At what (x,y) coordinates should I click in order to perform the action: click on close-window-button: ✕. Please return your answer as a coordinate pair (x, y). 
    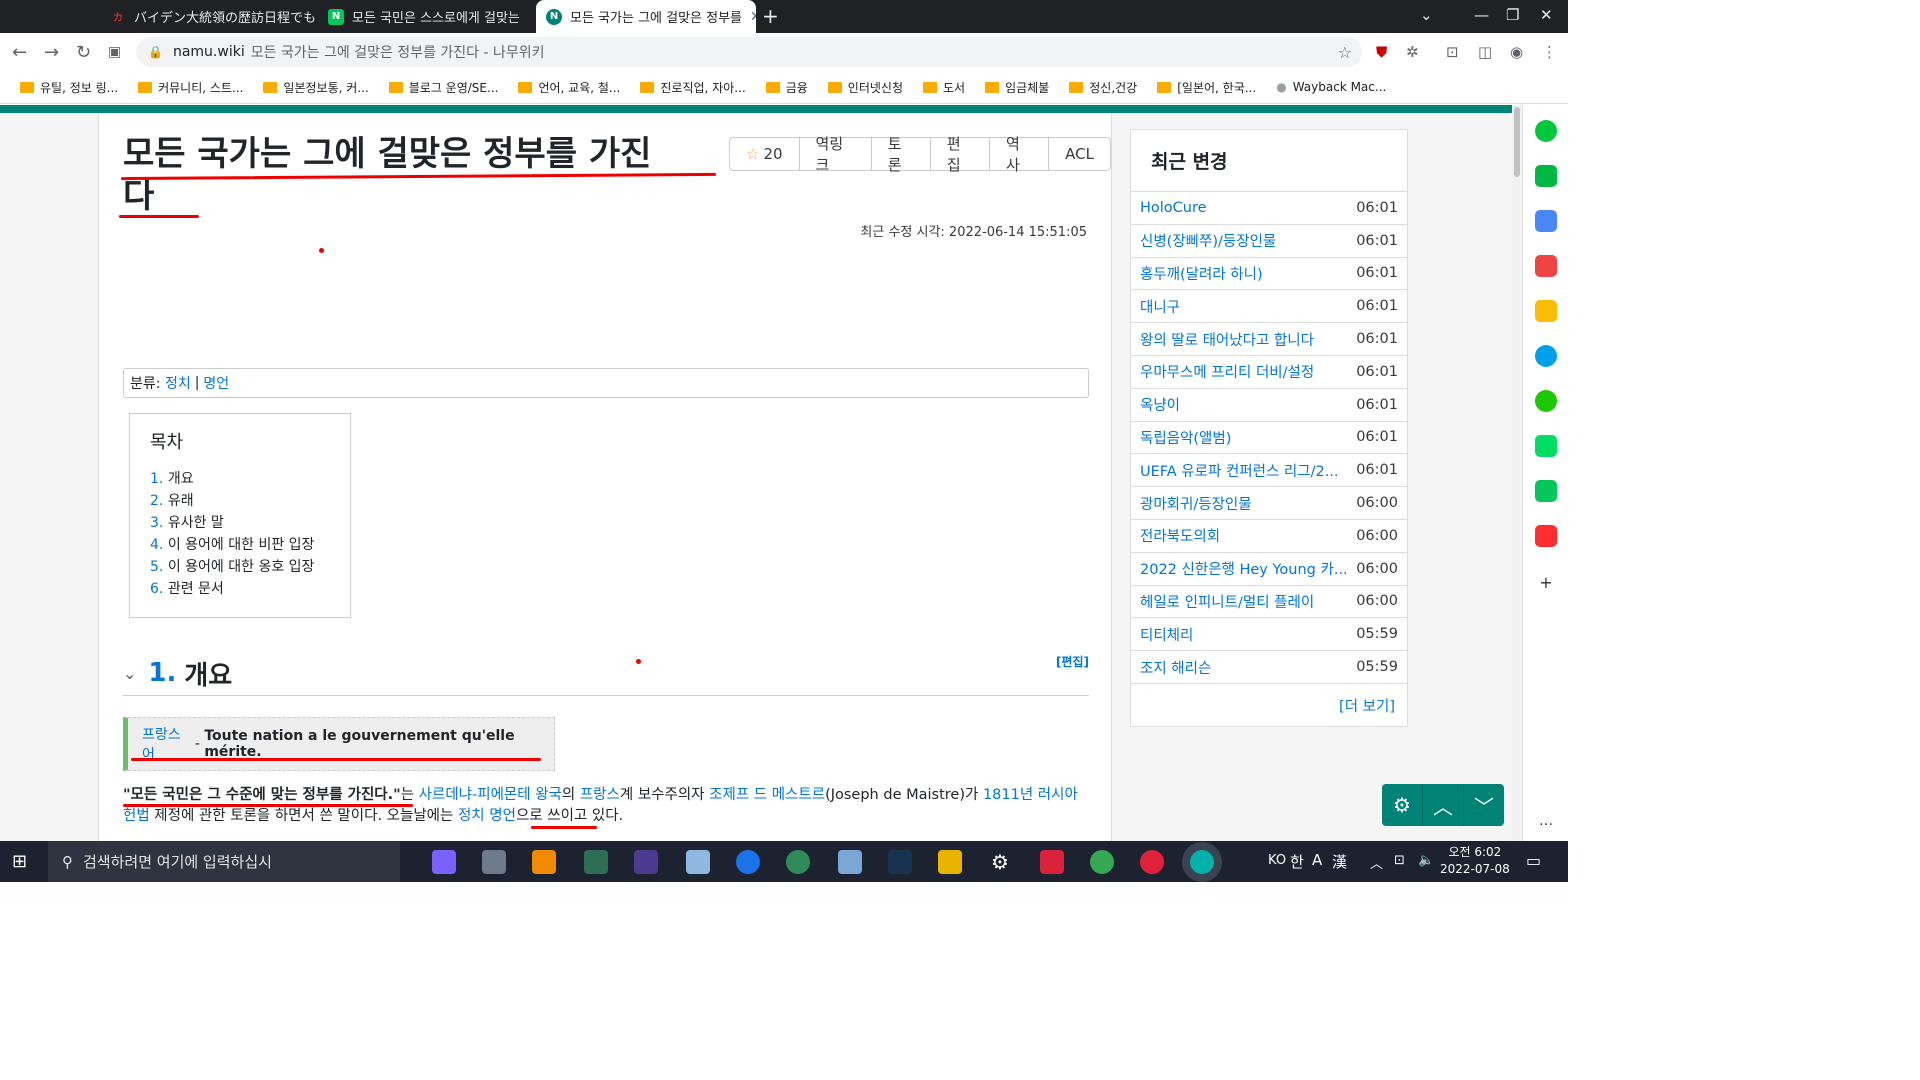
    Looking at the image, I should click on (1546, 15).